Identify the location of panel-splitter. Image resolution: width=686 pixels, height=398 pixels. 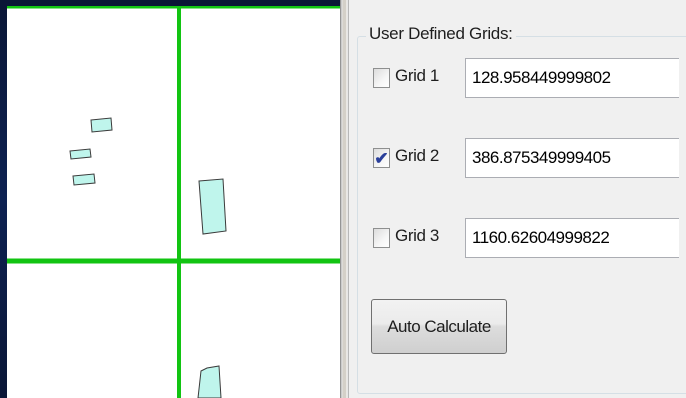
(344, 199).